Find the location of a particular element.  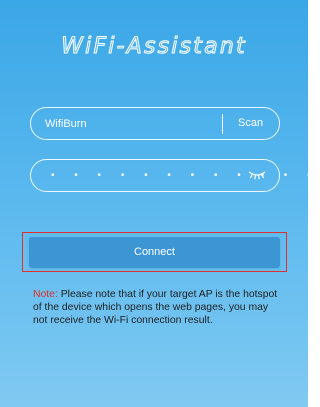

connect-button: Connect is located at coordinates (154, 252).